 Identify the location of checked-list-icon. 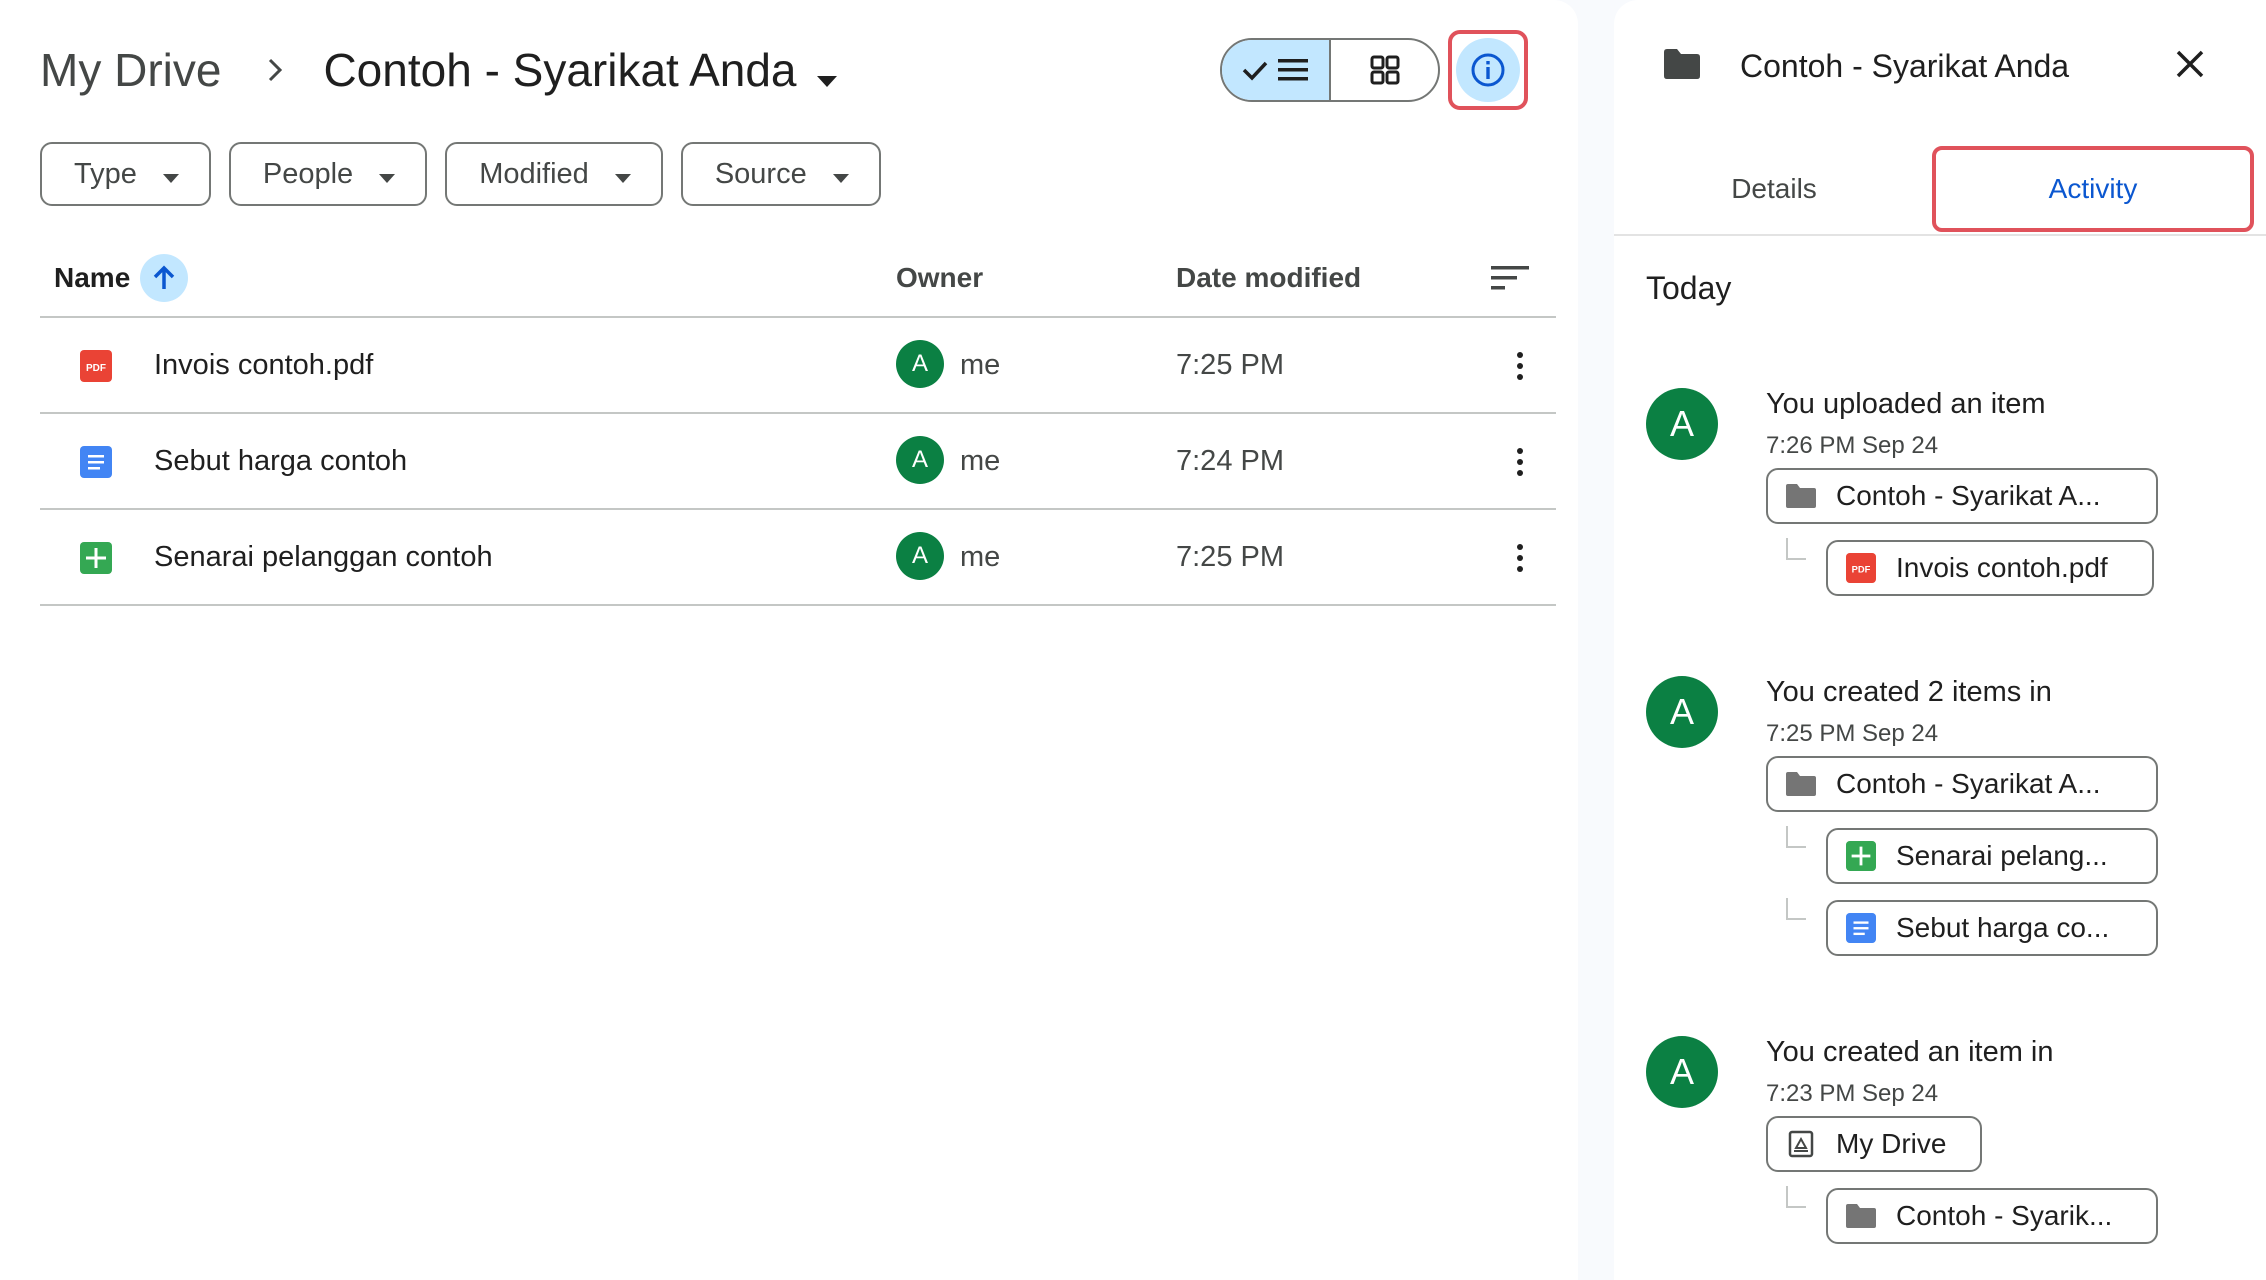
(1275, 70).